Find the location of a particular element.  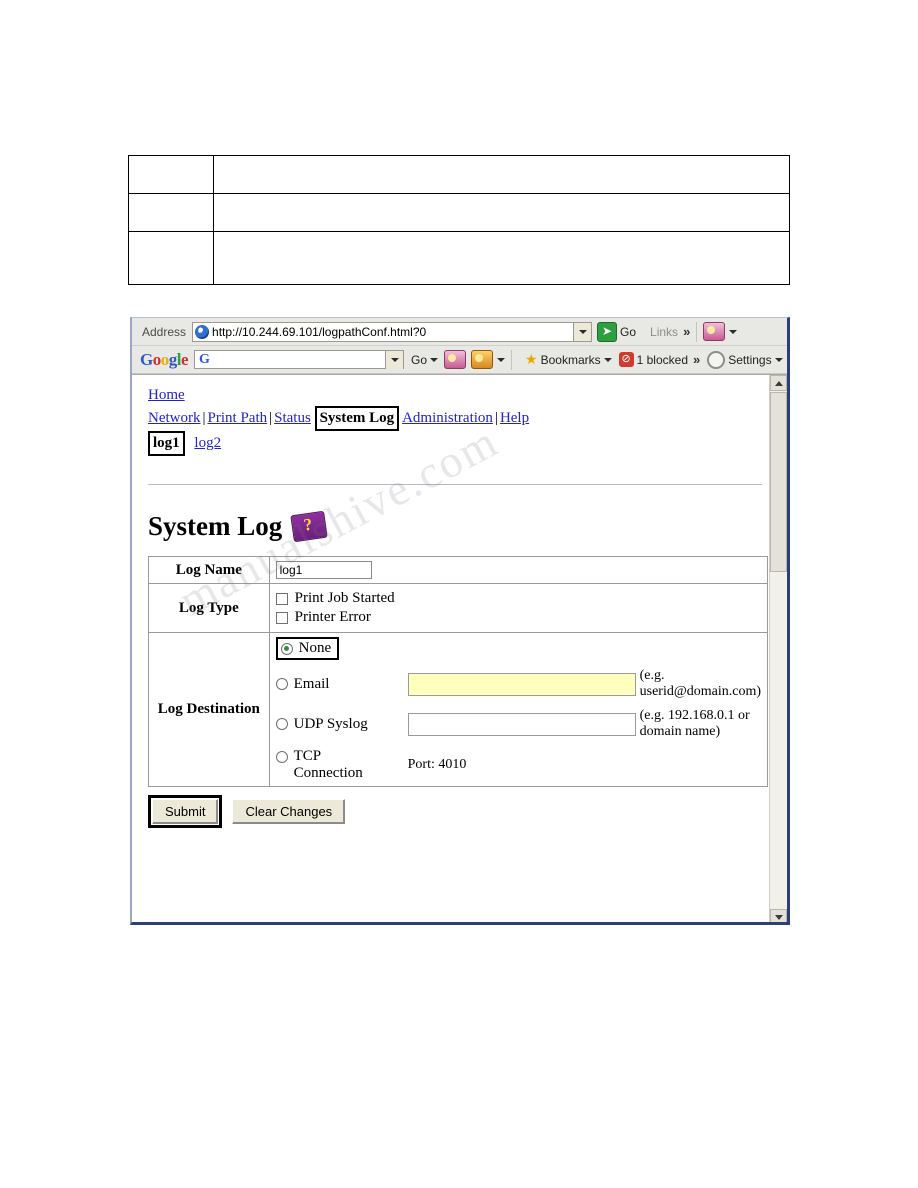

nav-link-administration: Administration is located at coordinates (447, 418).